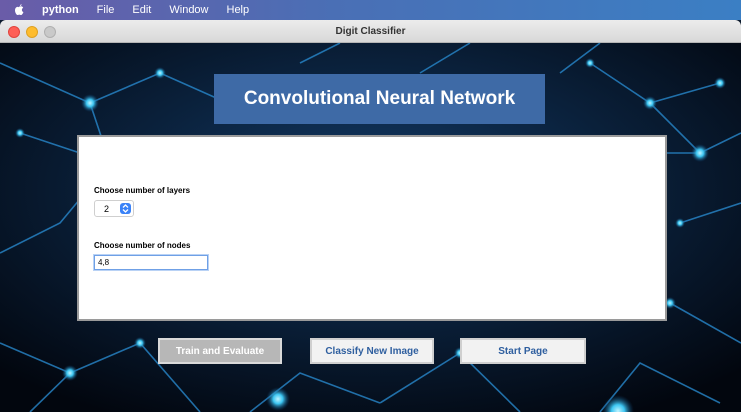 Image resolution: width=741 pixels, height=412 pixels. I want to click on window-controls, so click(32, 32).